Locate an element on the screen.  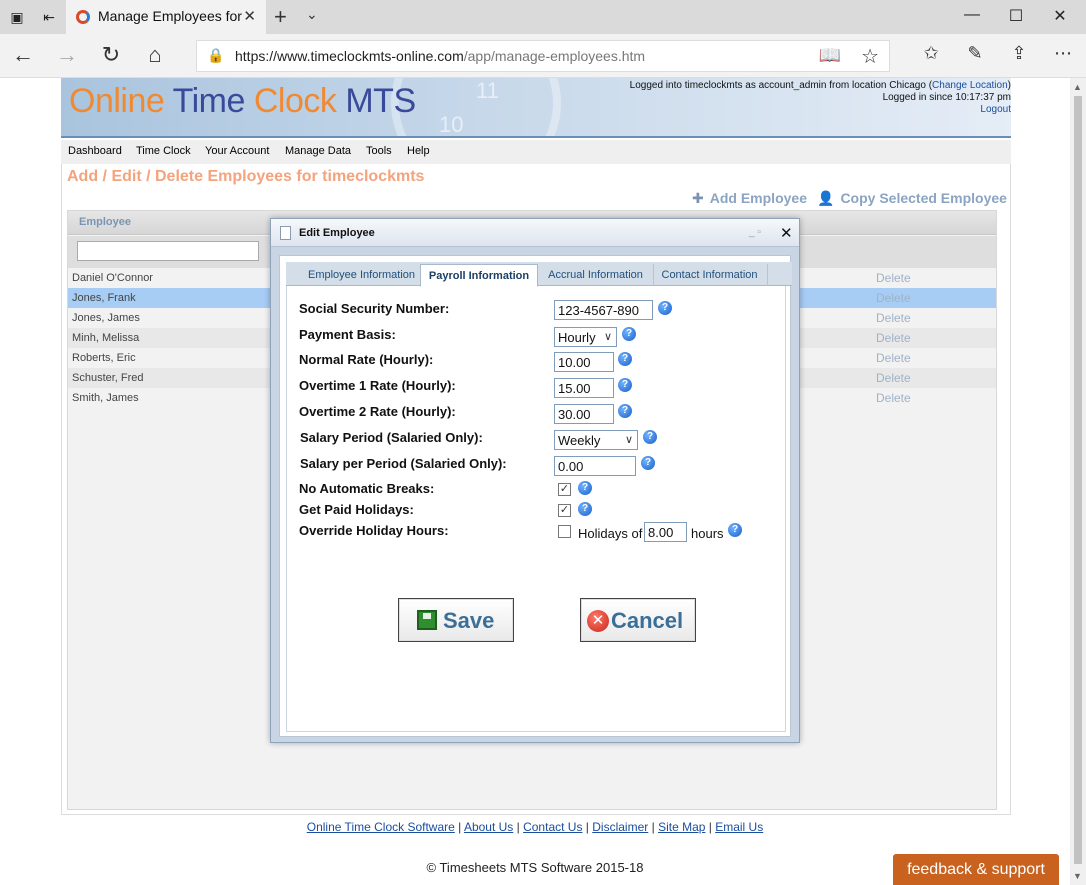
share-icon: ⇪ is located at coordinates (1019, 53).